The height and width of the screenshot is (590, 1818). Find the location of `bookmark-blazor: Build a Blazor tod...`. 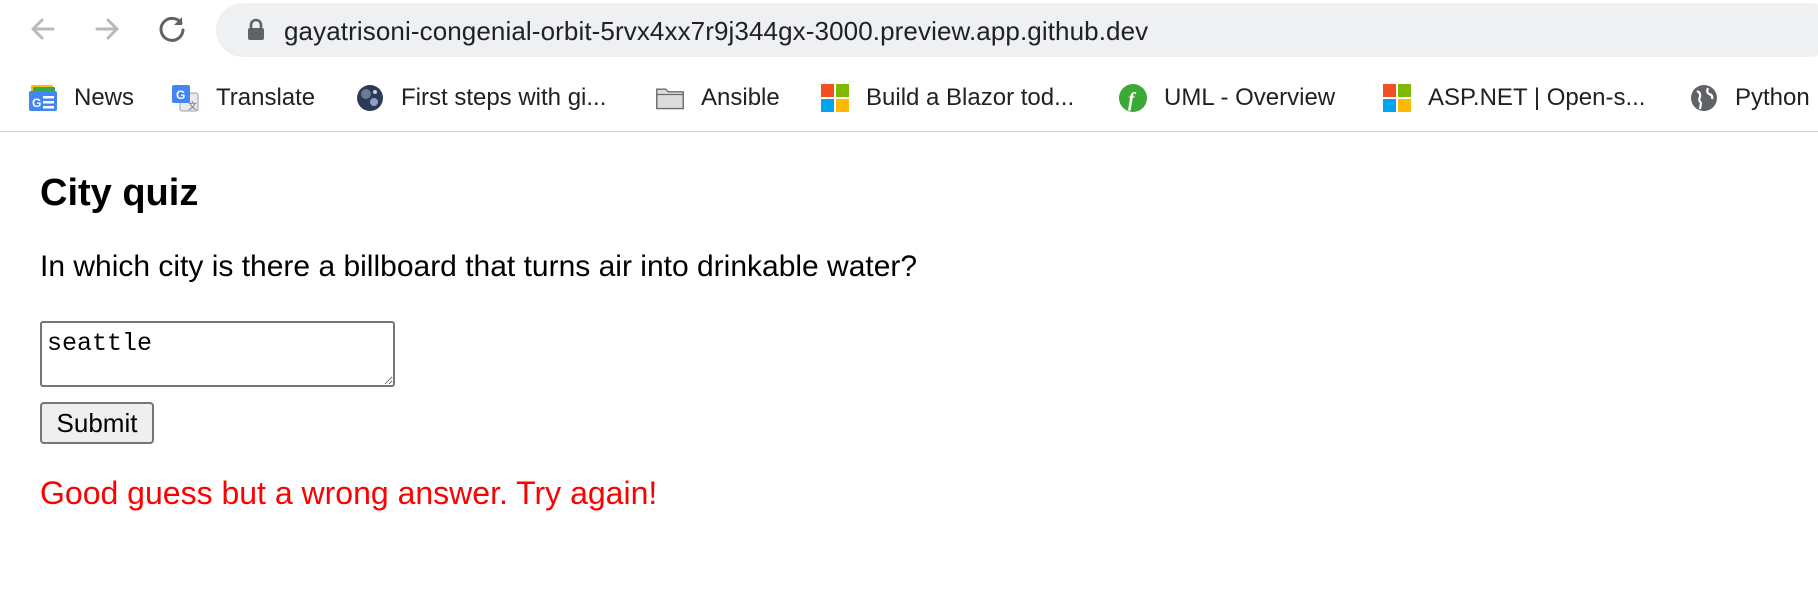

bookmark-blazor: Build a Blazor tod... is located at coordinates (947, 98).